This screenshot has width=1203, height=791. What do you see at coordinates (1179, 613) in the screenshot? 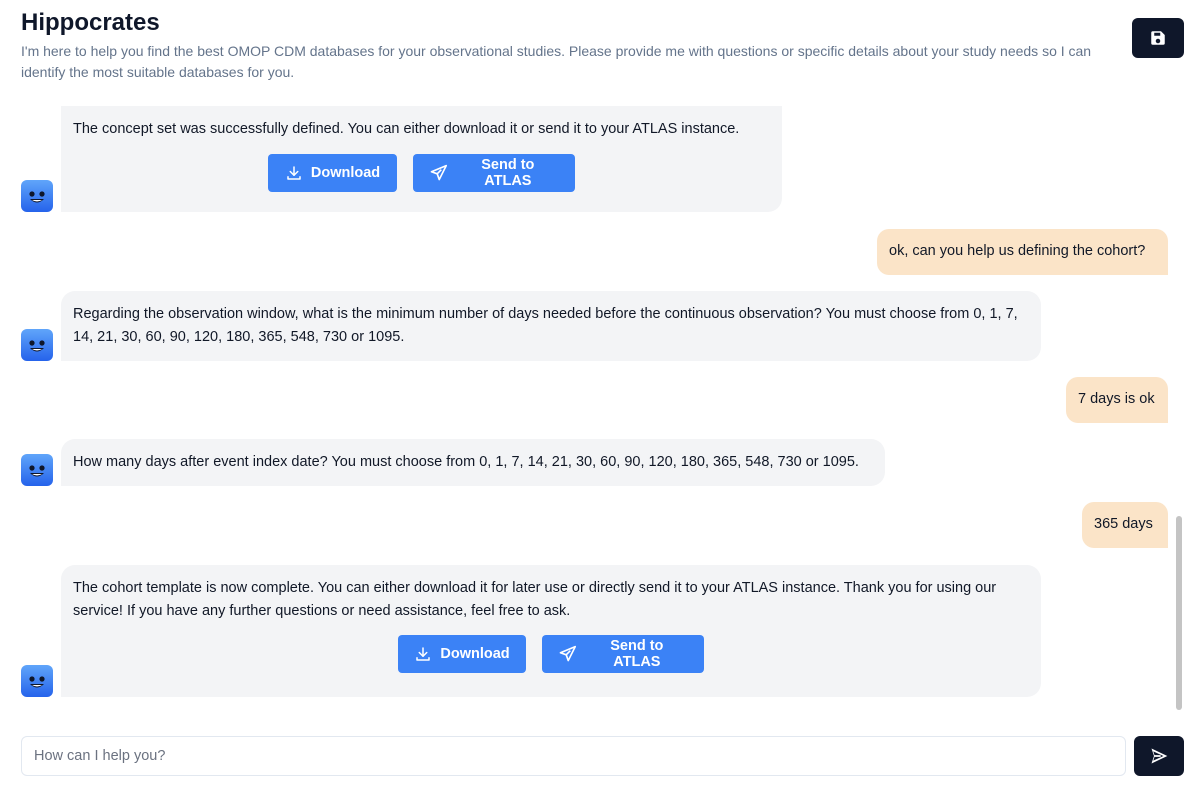
I see `chat-scrollbar` at bounding box center [1179, 613].